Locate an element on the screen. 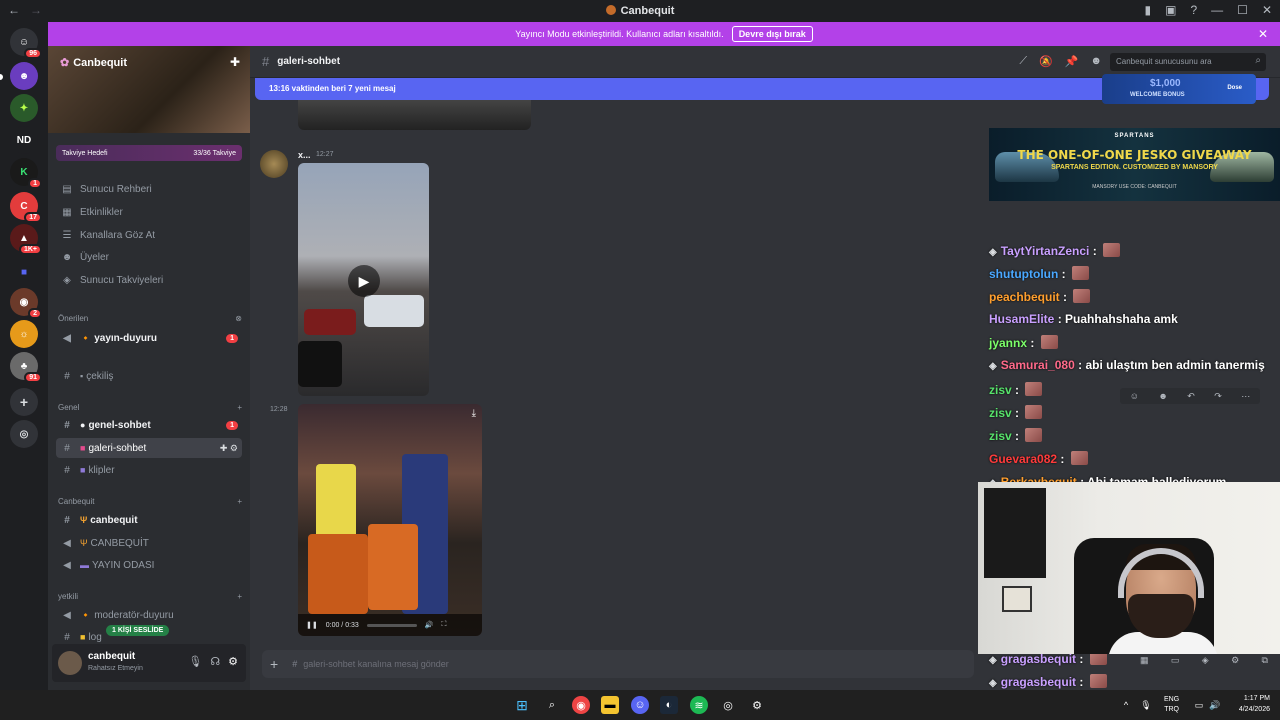 This screenshot has width=1280, height=720. channel-yayin-duyuru: ◀ 🔸 yayın-duyuru 1 is located at coordinates (149, 338).